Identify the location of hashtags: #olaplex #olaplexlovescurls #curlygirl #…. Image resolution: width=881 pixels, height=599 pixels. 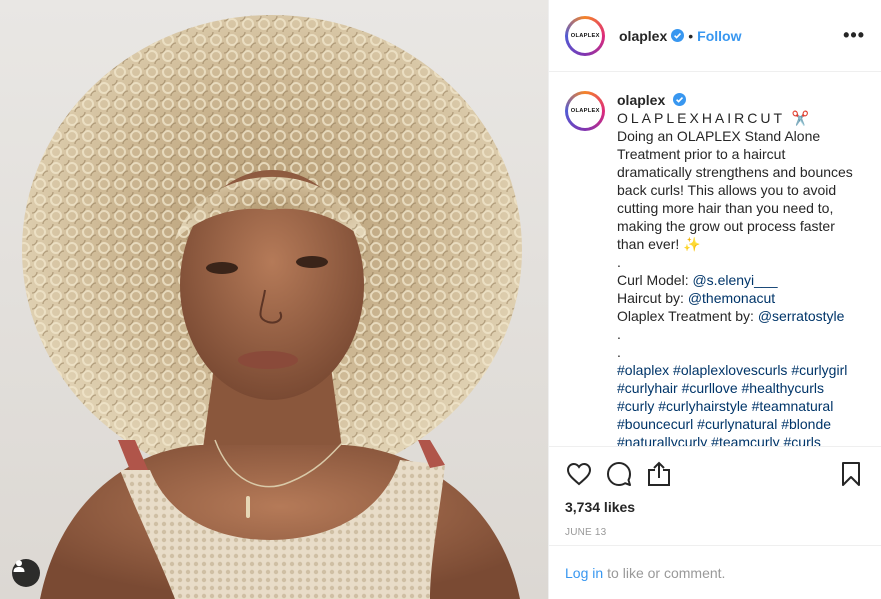
(732, 404).